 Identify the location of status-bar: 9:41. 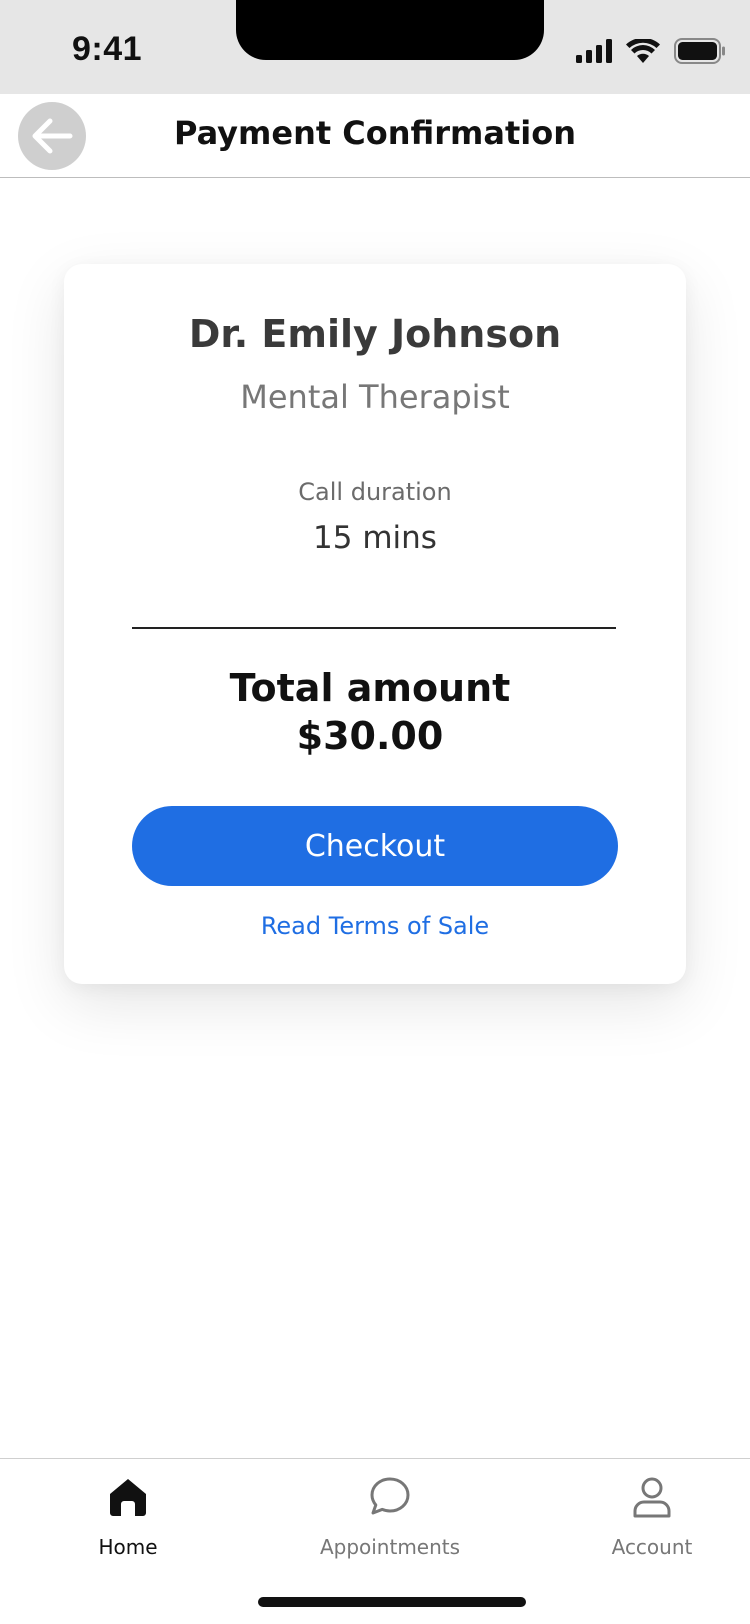
(375, 47).